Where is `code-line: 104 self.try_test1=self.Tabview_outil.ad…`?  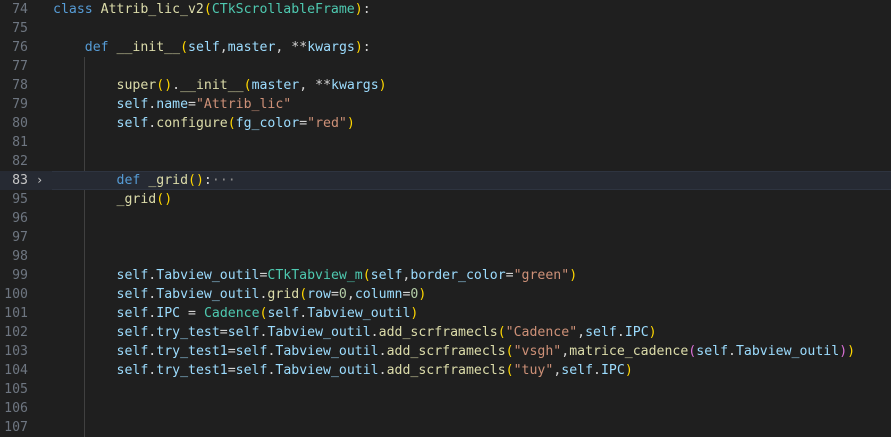 code-line: 104 self.try_test1=self.Tabview_outil.ad… is located at coordinates (445, 370).